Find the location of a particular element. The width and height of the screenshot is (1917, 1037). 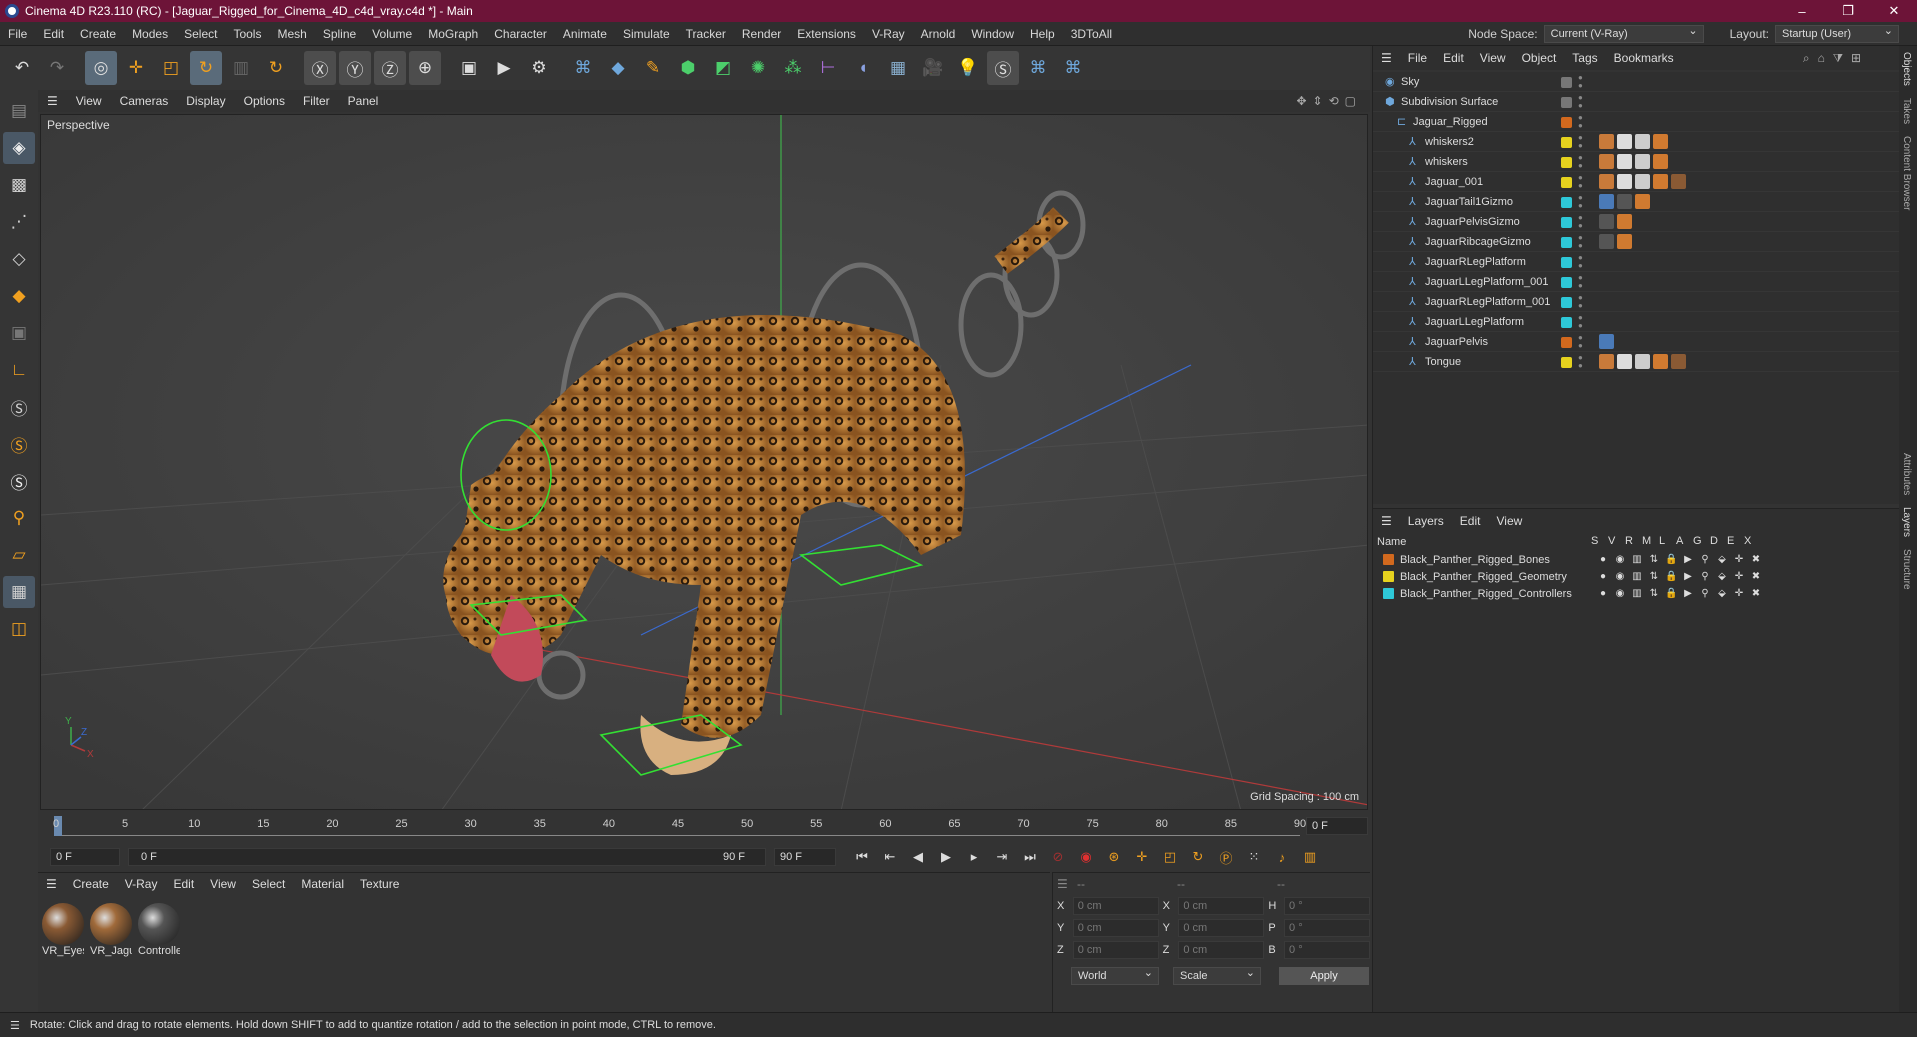

material-menu-edit: Edit is located at coordinates (183, 884).